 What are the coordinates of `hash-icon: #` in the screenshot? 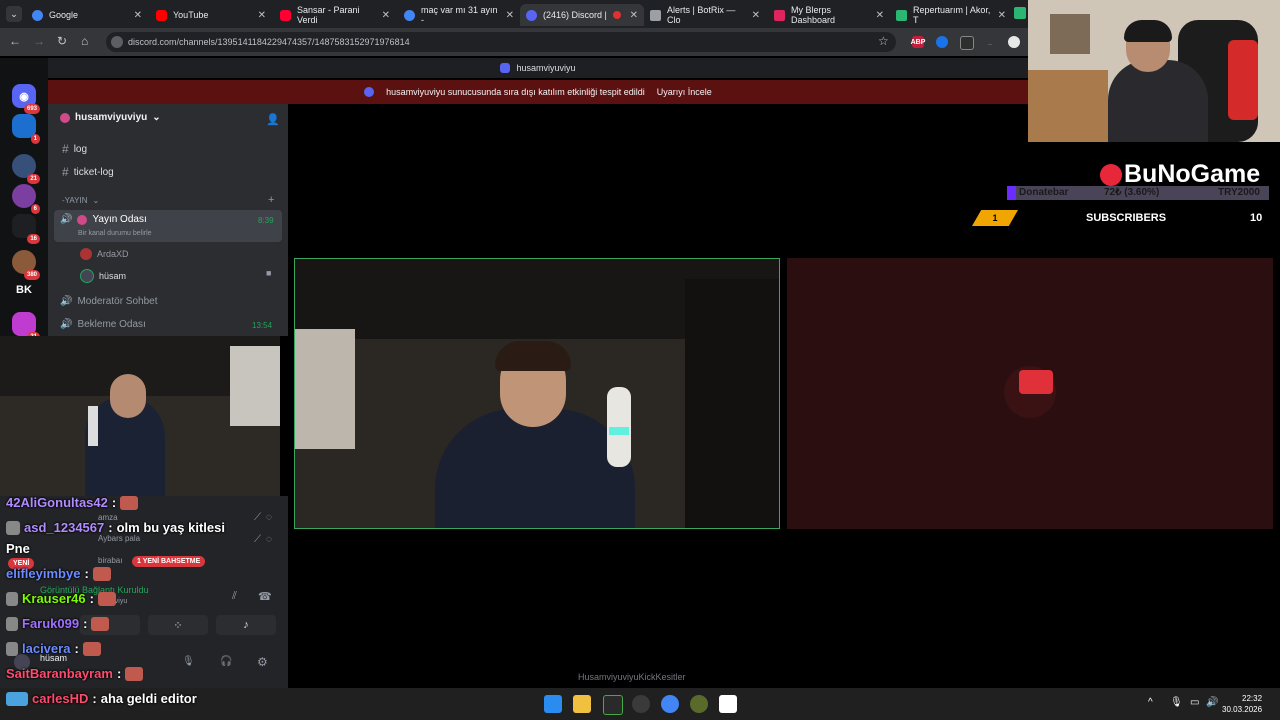 It's located at (65, 149).